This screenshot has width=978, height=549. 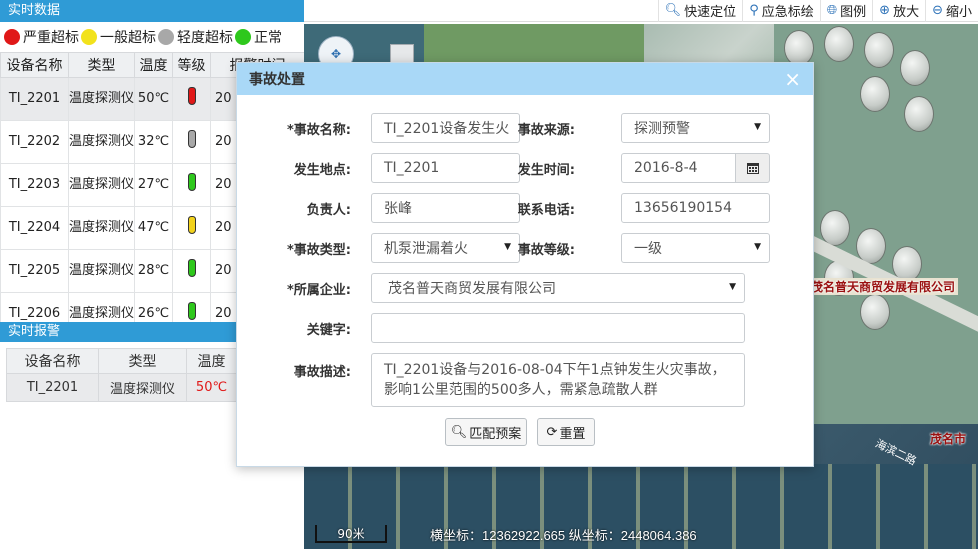 What do you see at coordinates (563, 535) in the screenshot?
I see `map-coordinate-readout: 横坐标：12362922.665 纵坐标：2448064.386` at bounding box center [563, 535].